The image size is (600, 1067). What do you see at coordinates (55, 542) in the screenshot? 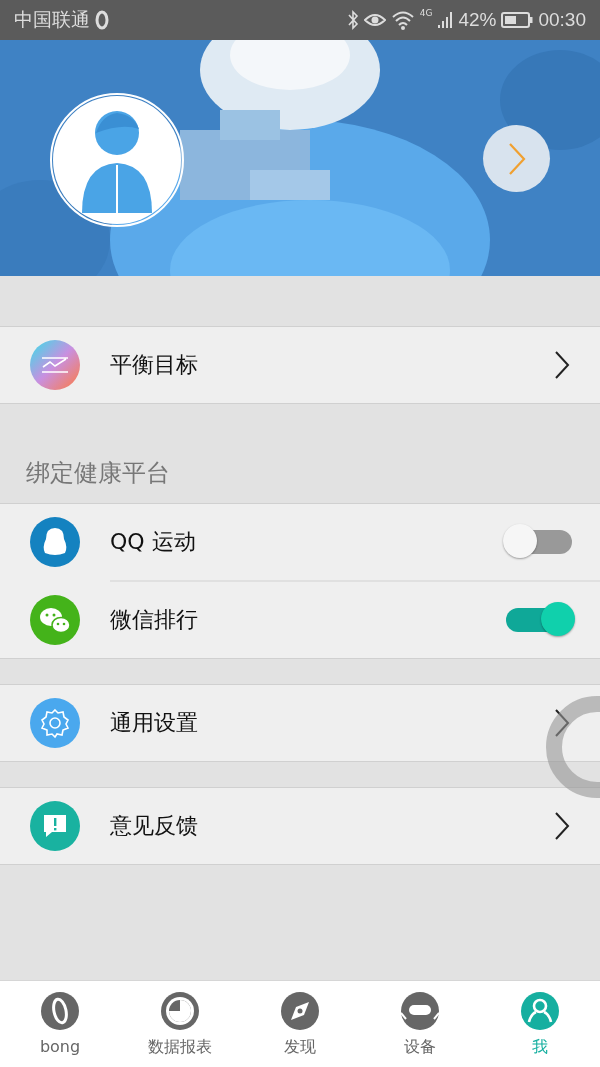
I see `penguin-icon` at bounding box center [55, 542].